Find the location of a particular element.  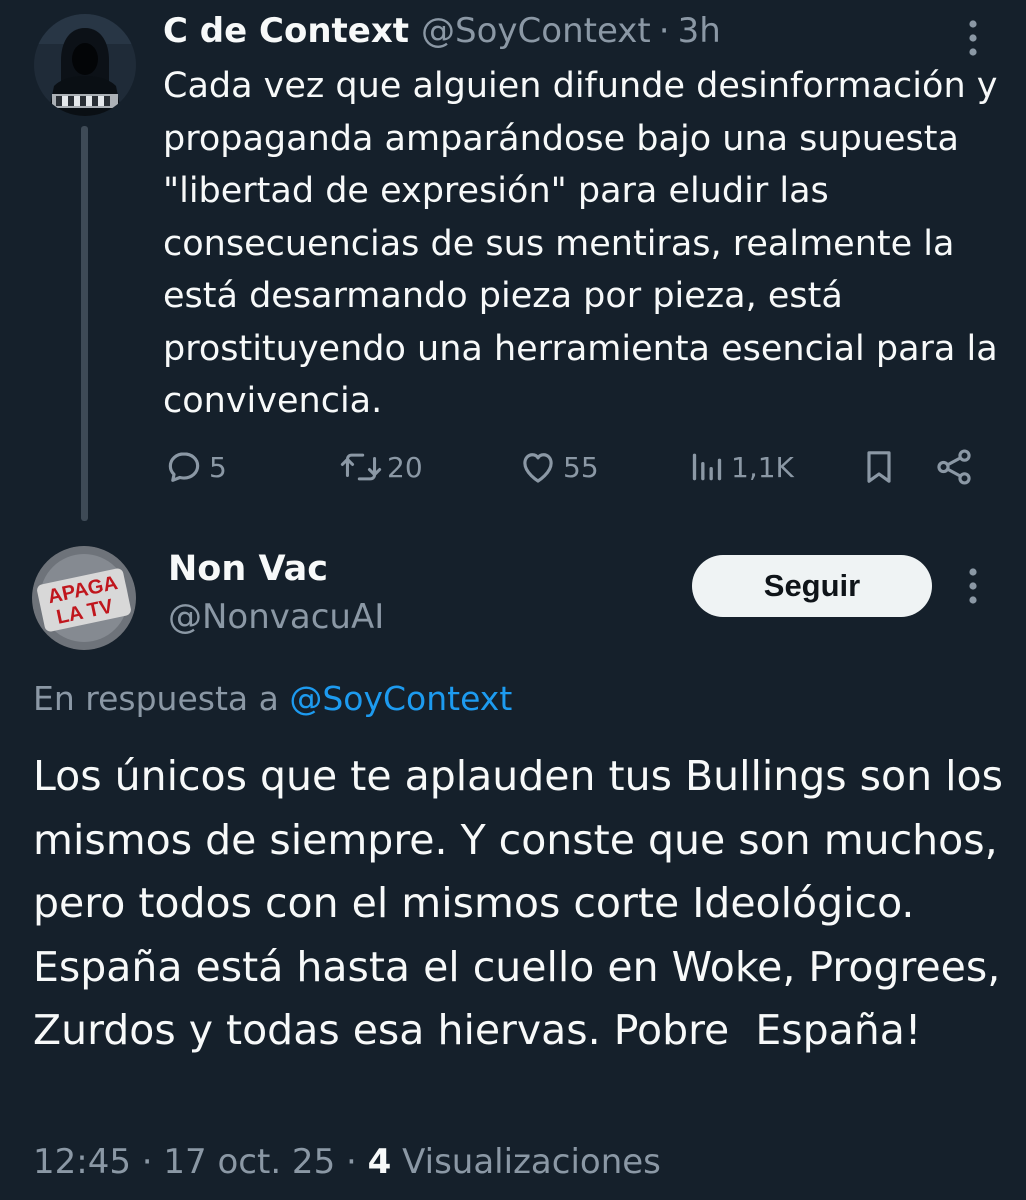

tweet-metadata: 12:45 · 17 oct. 25 · 4 Visualizaciones is located at coordinates (347, 1162).